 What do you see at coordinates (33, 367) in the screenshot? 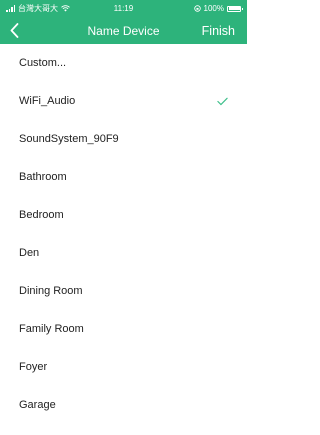
I see `list-item-label: Foyer` at bounding box center [33, 367].